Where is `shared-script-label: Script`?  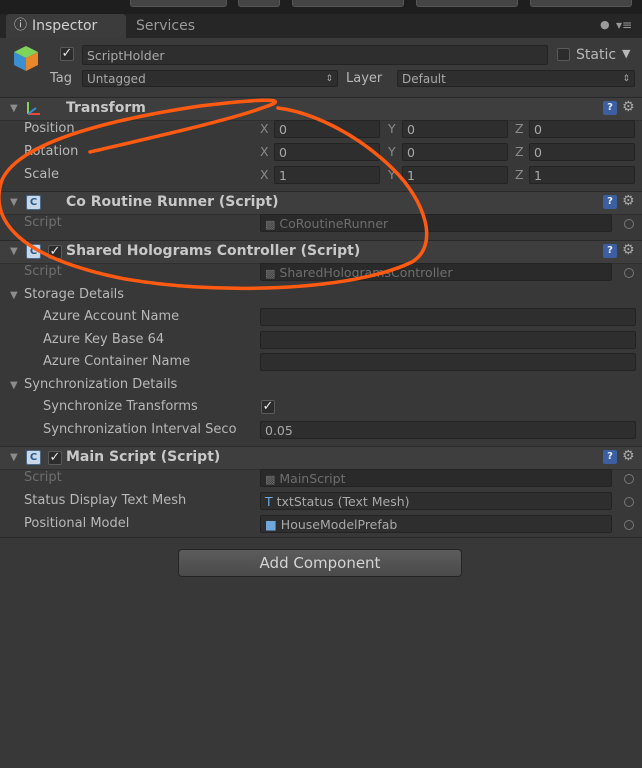 shared-script-label: Script is located at coordinates (43, 271).